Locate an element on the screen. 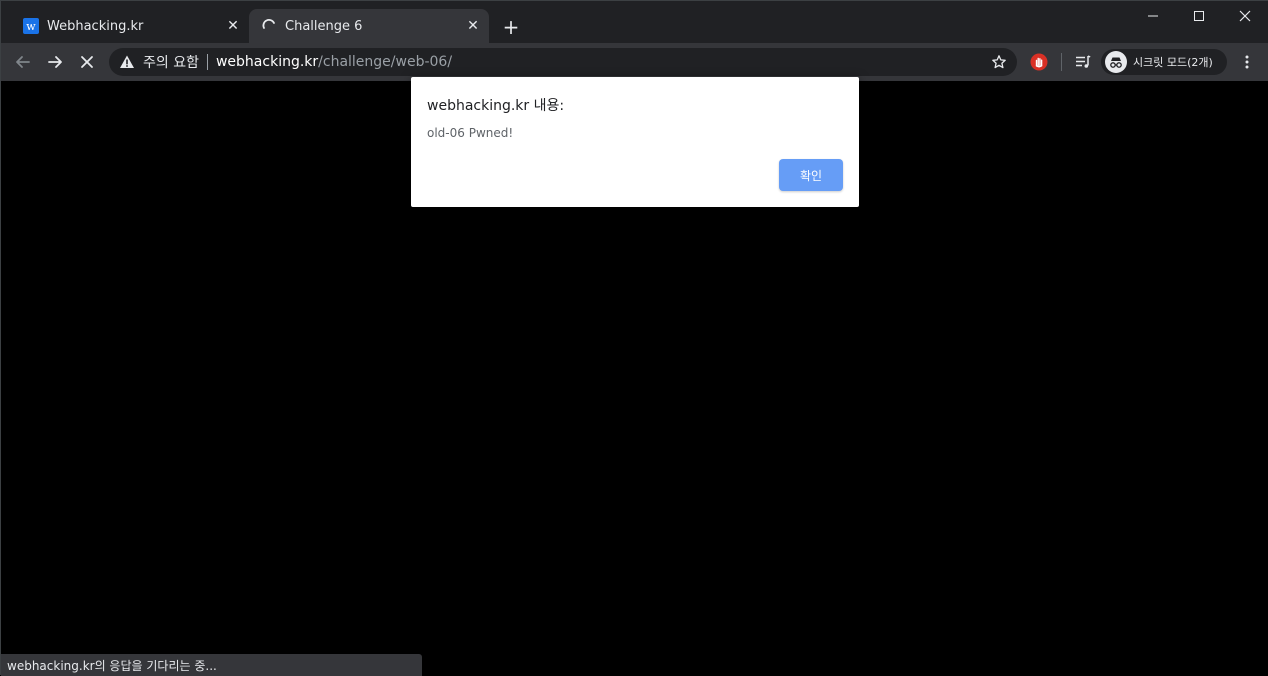  bookmark-star-icon is located at coordinates (999, 62).